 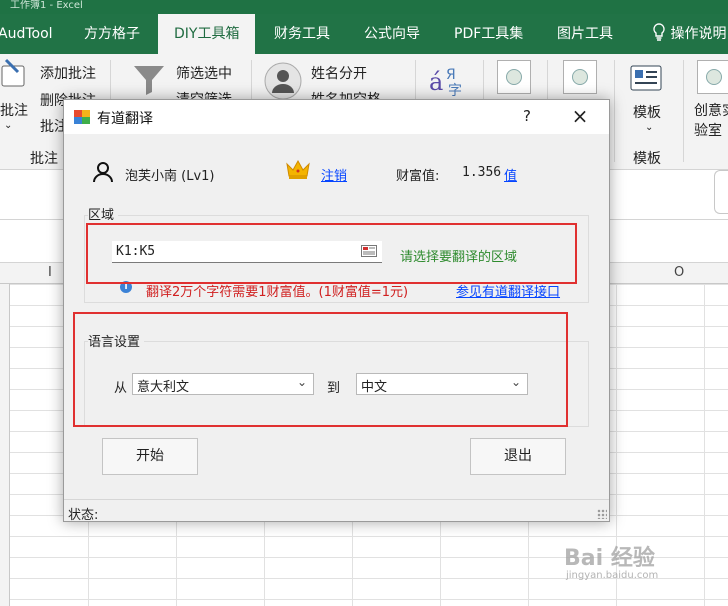 What do you see at coordinates (659, 32) in the screenshot?
I see `lightbulb-icon` at bounding box center [659, 32].